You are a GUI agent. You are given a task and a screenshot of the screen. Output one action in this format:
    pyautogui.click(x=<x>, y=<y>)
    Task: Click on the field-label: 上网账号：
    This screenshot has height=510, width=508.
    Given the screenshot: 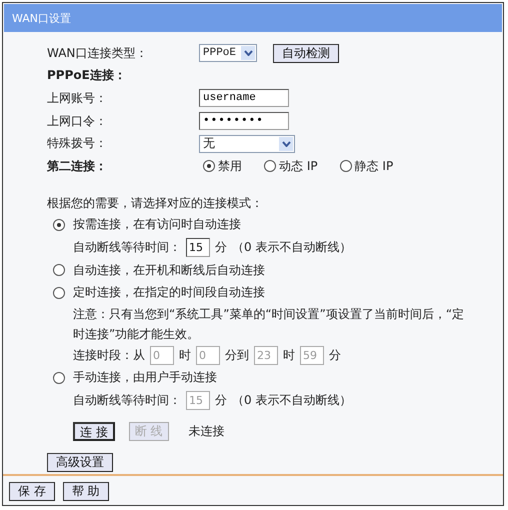 What is the action you would take?
    pyautogui.click(x=77, y=98)
    